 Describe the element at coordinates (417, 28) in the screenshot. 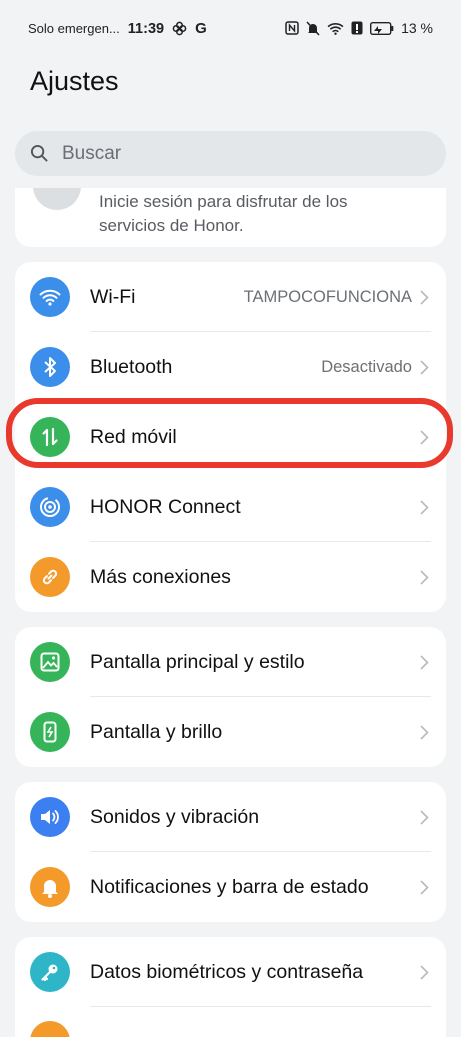

I see `battery-percent: 13 %` at that location.